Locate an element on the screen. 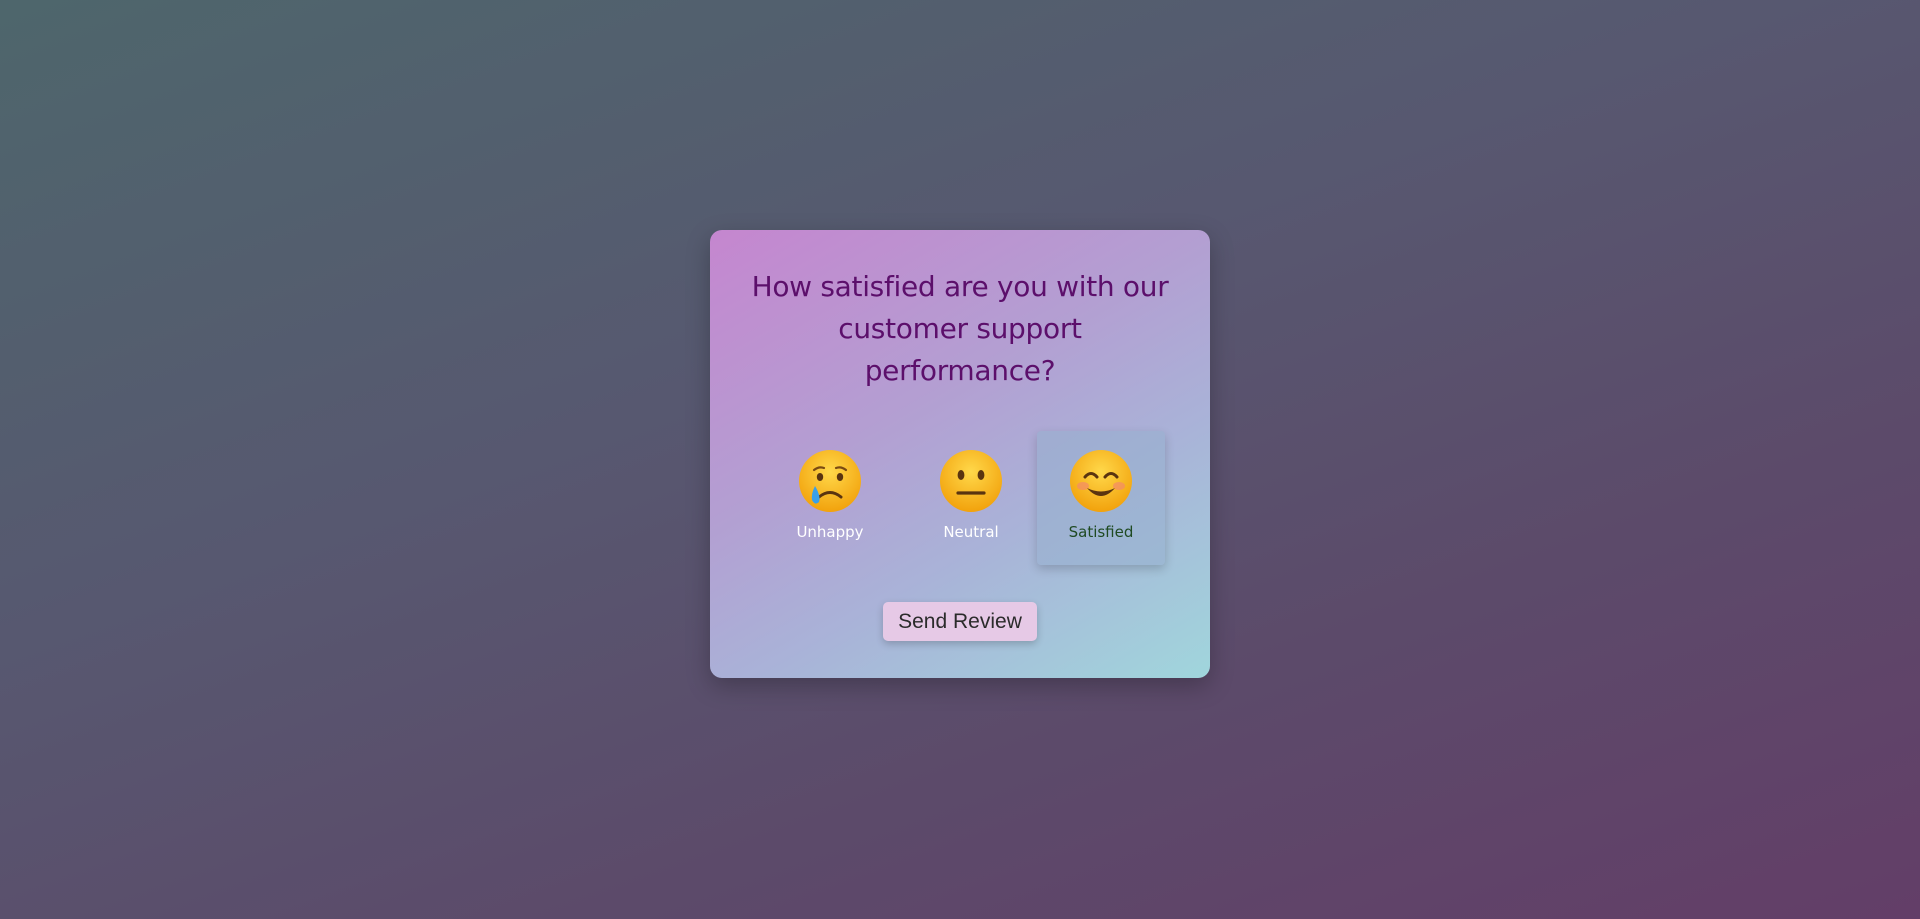 The image size is (1920, 919). smiling-face-icon is located at coordinates (1101, 481).